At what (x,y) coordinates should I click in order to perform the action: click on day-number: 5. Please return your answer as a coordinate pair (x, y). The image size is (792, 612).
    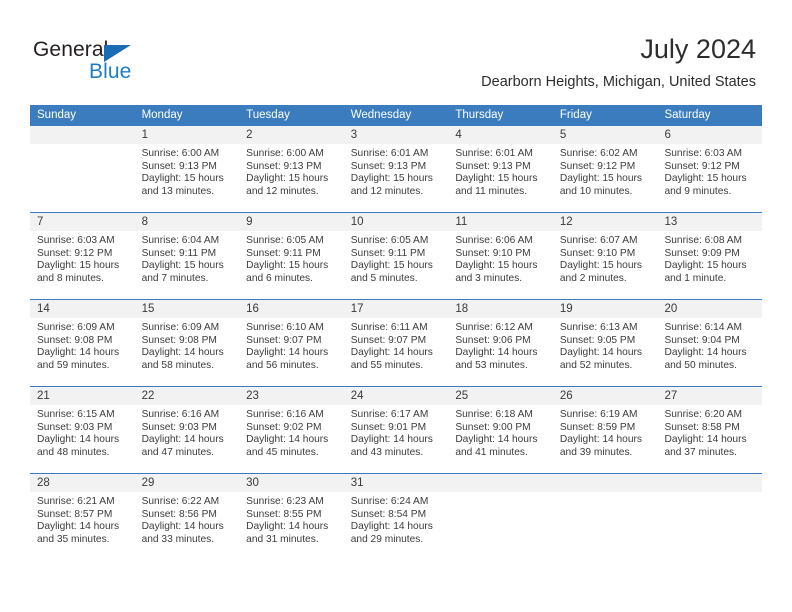
    Looking at the image, I should click on (605, 135).